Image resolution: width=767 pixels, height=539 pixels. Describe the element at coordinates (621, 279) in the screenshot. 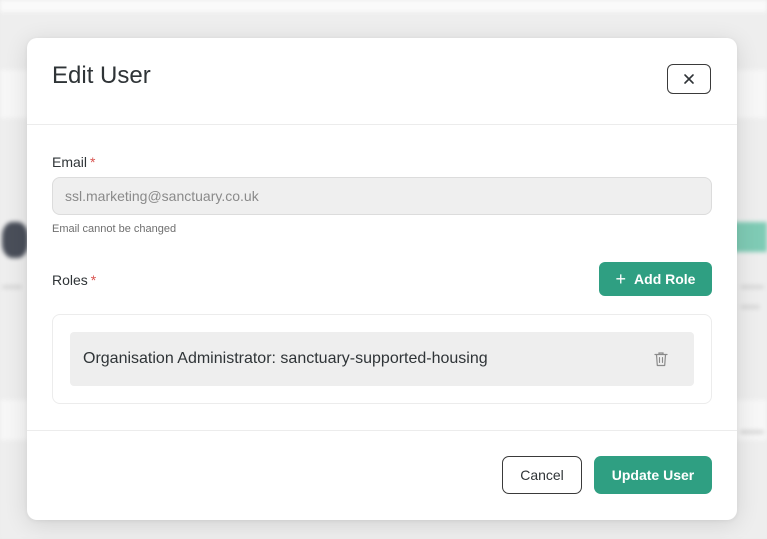

I see `plus-icon: +` at that location.